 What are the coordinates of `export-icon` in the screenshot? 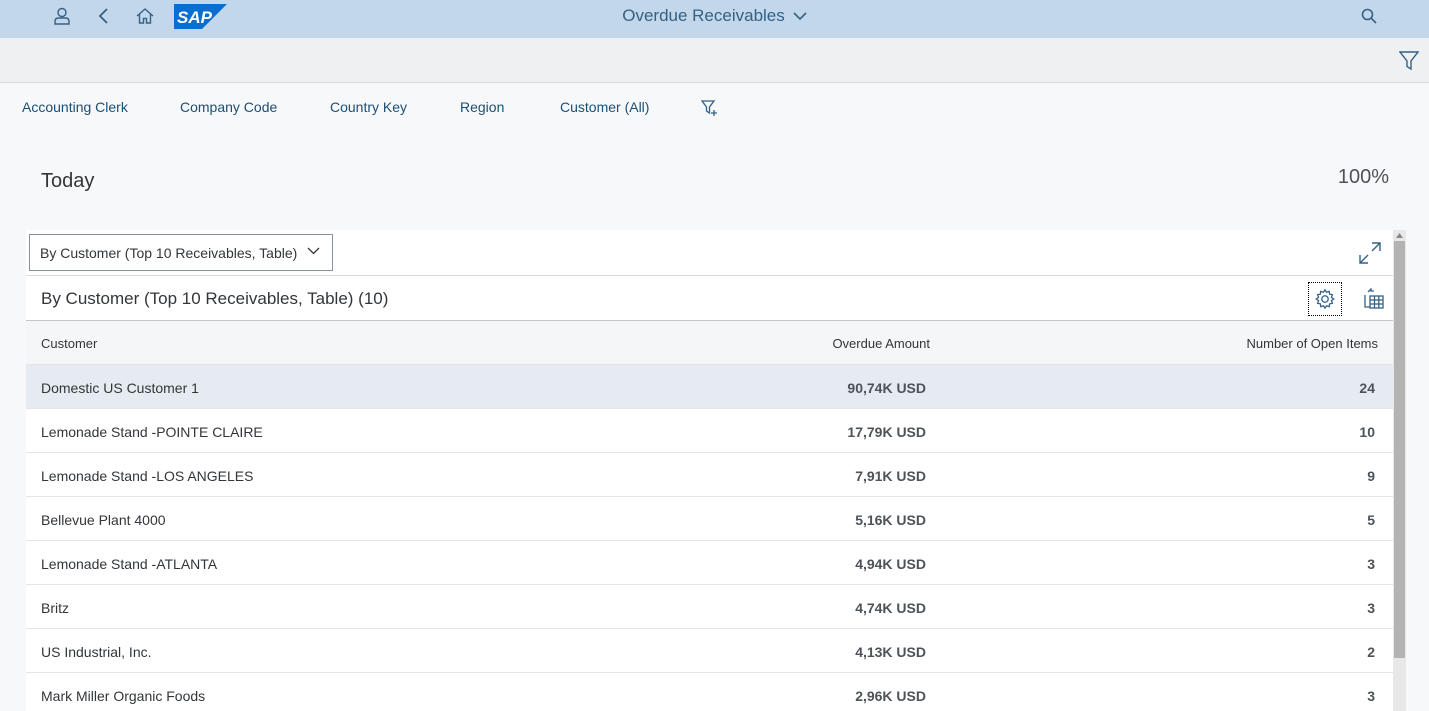 It's located at (1373, 299).